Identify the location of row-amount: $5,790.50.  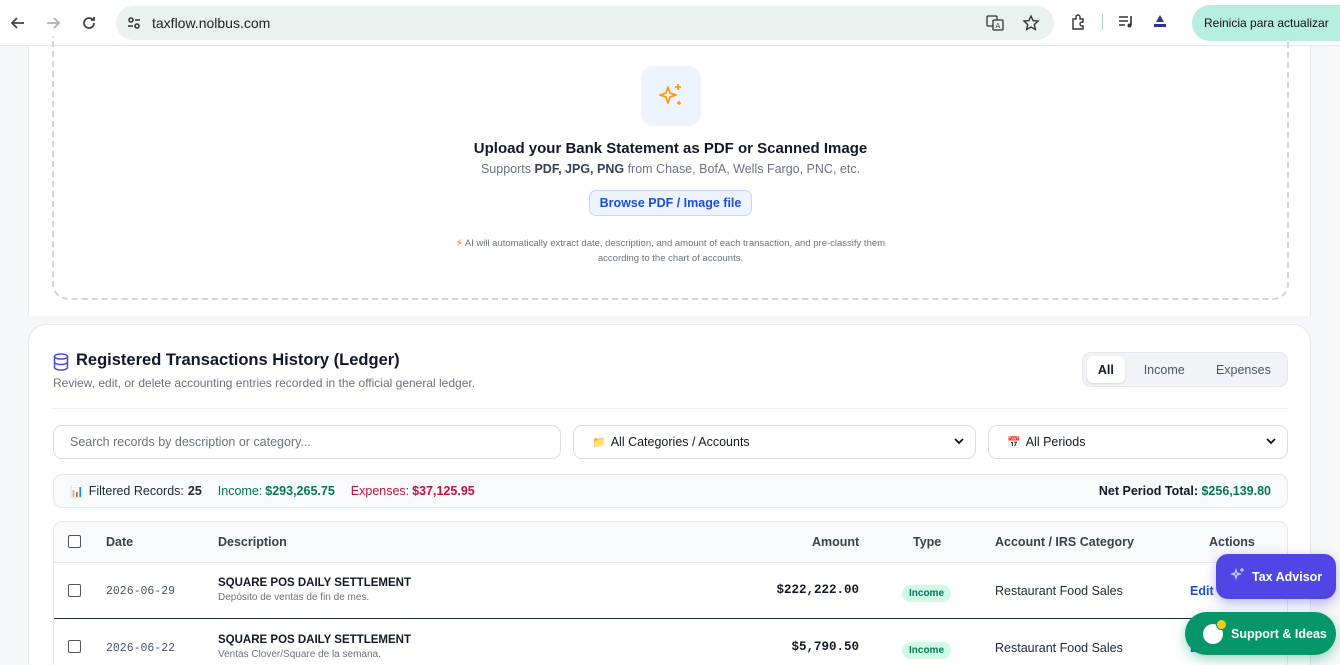
(825, 647).